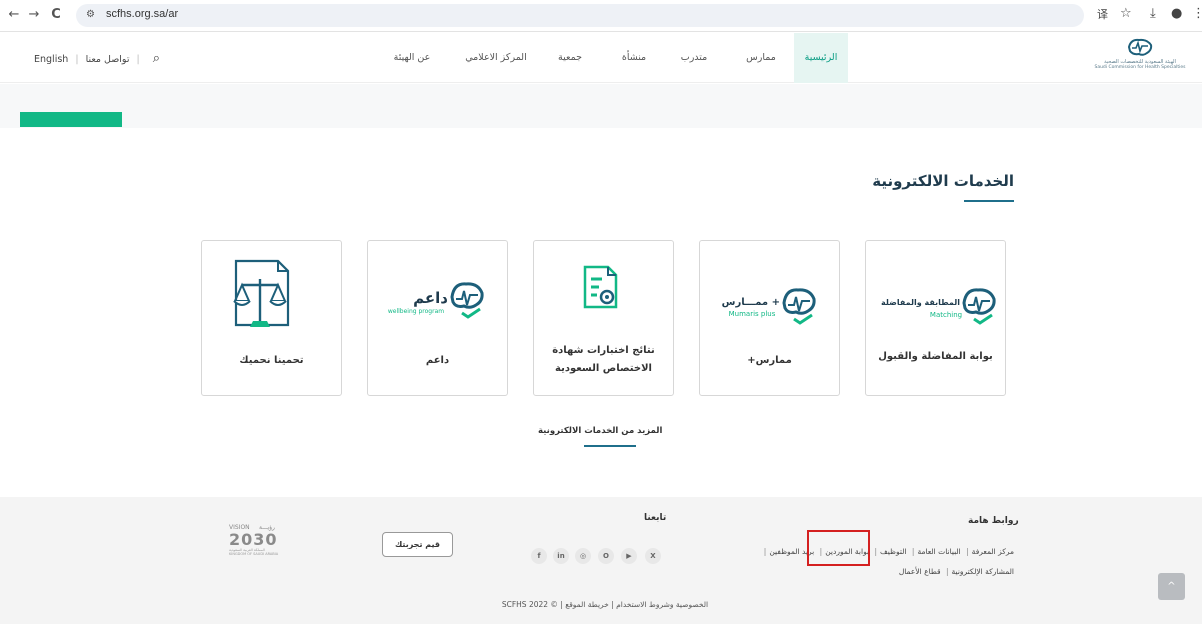 The image size is (1202, 624). I want to click on more-services-link: المزيد من الخدمات الالكترونية, so click(600, 431).